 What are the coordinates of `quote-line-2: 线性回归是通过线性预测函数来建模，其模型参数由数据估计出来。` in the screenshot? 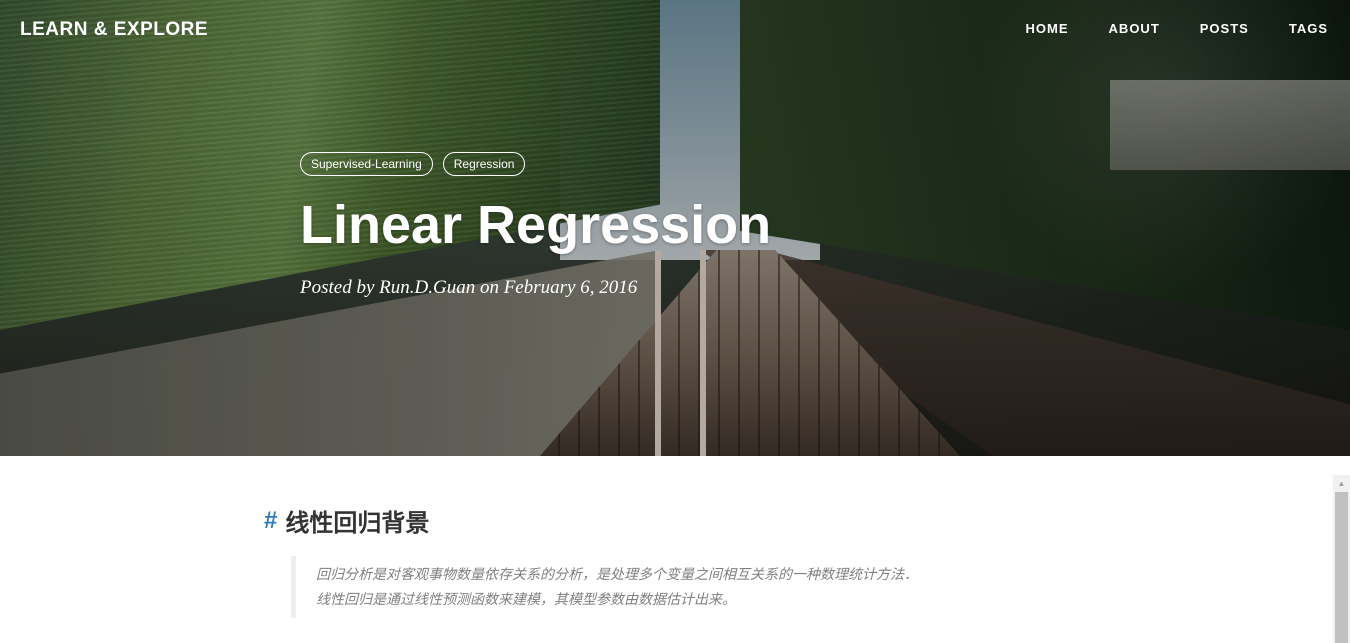 It's located at (526, 599).